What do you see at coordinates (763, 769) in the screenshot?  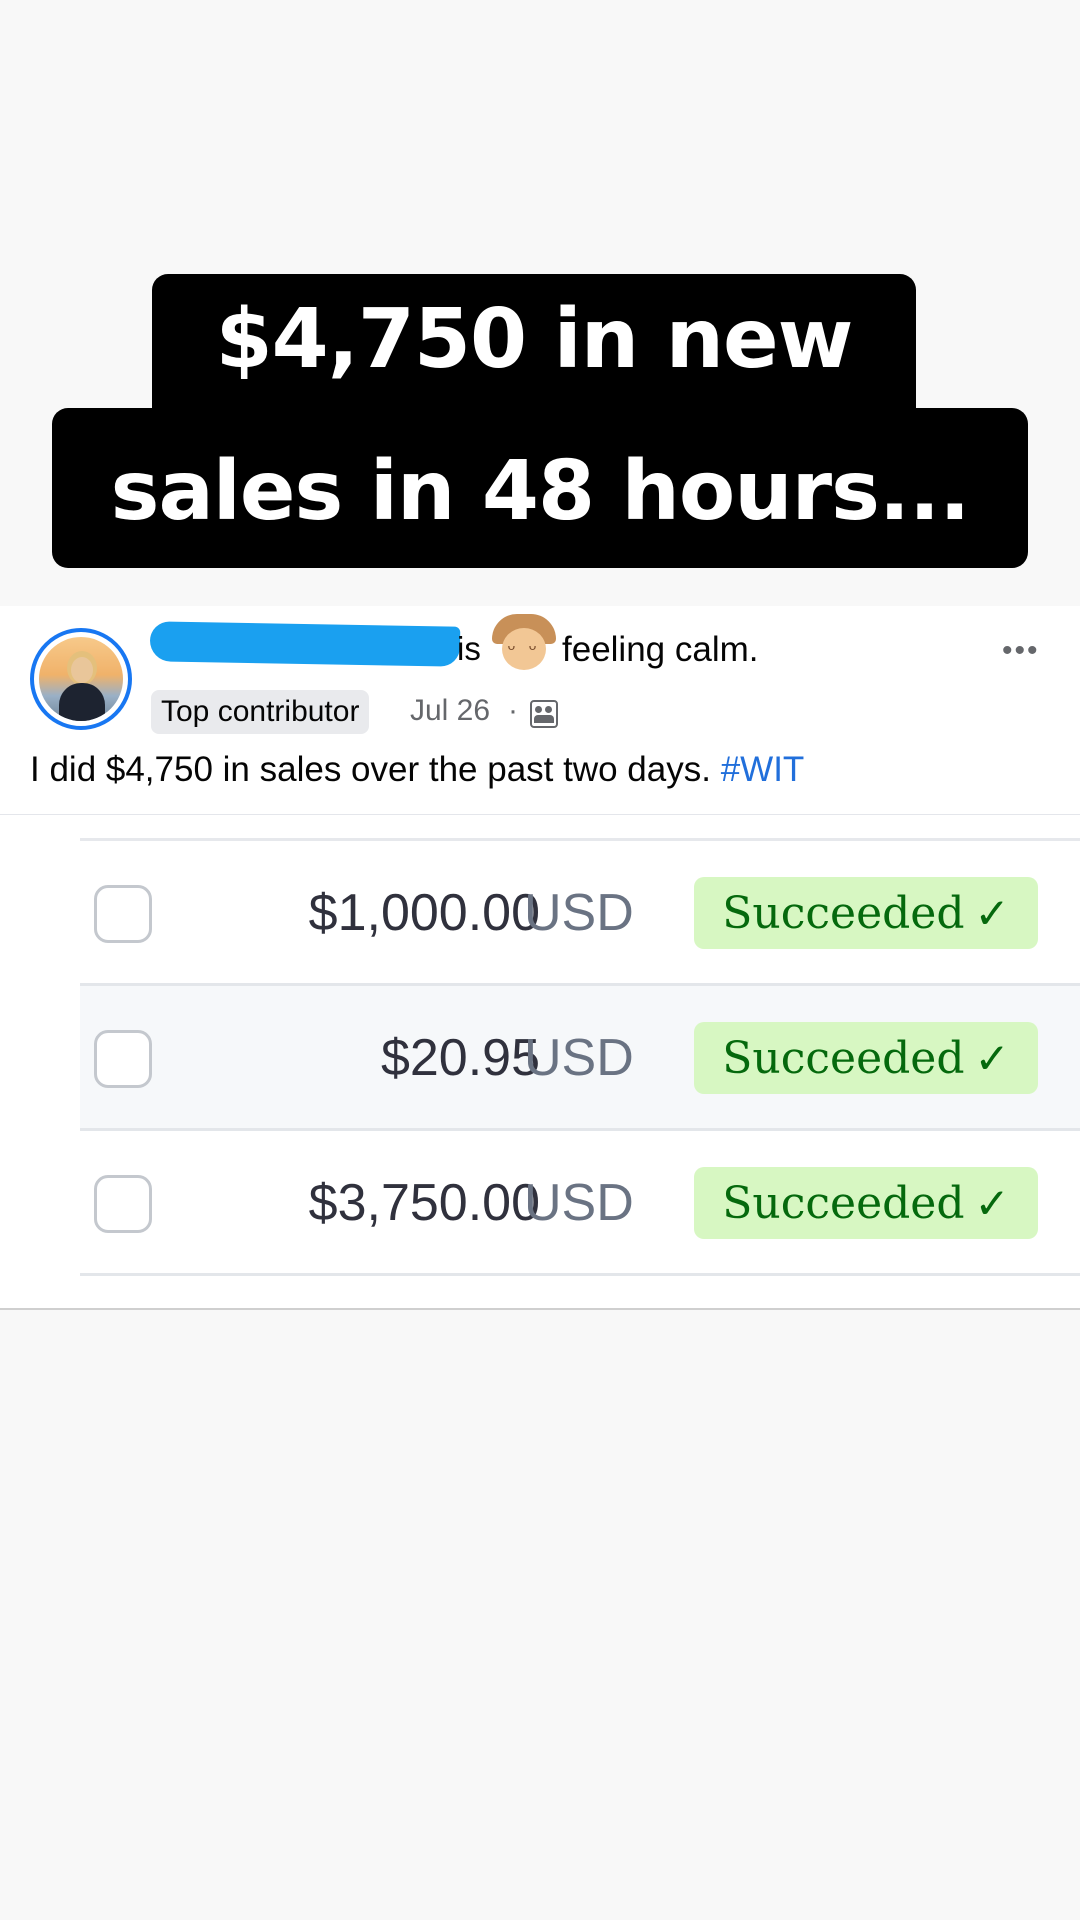 I see `hashtag-link: #WIT` at bounding box center [763, 769].